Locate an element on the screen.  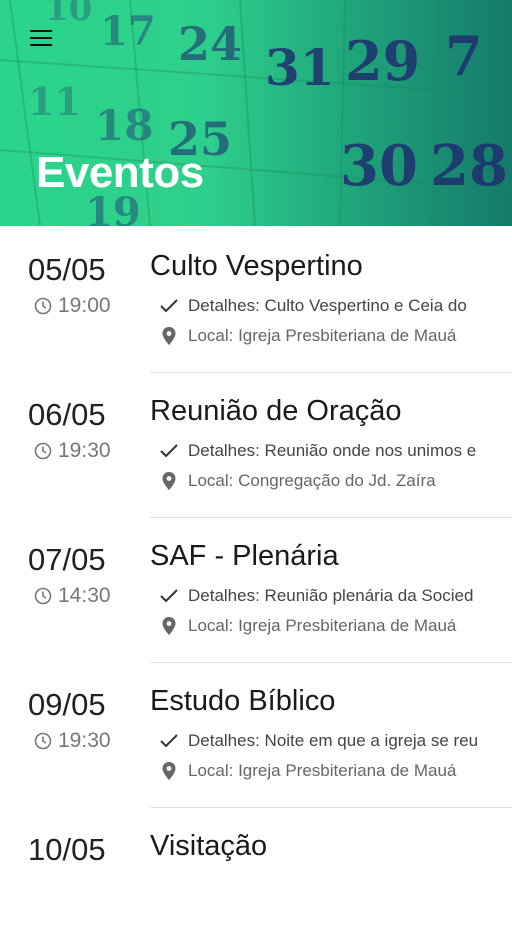
event-details-row: Detalhes: Reunião plenária da Socied is located at coordinates (335, 597).